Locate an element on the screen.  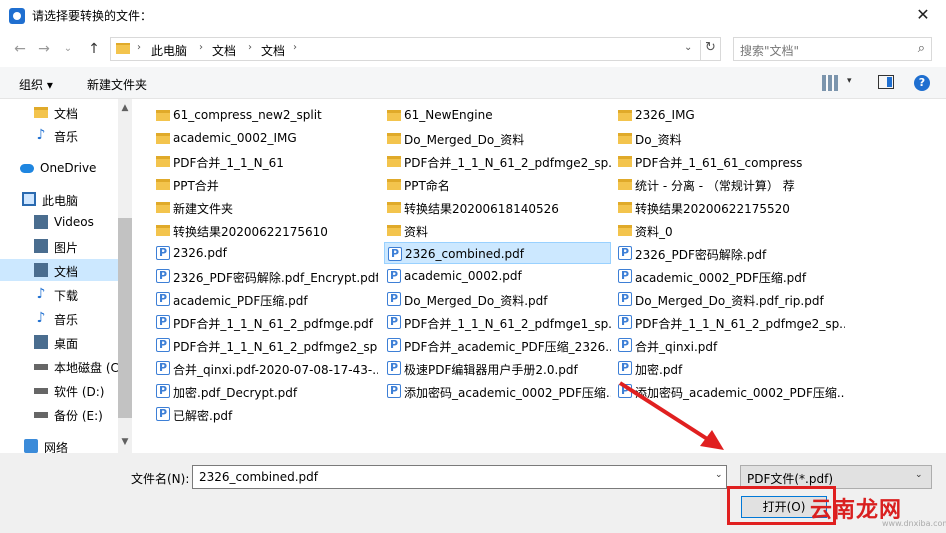
file-item: Pacademic_0002.pdf is located at coordinates (497, 276).